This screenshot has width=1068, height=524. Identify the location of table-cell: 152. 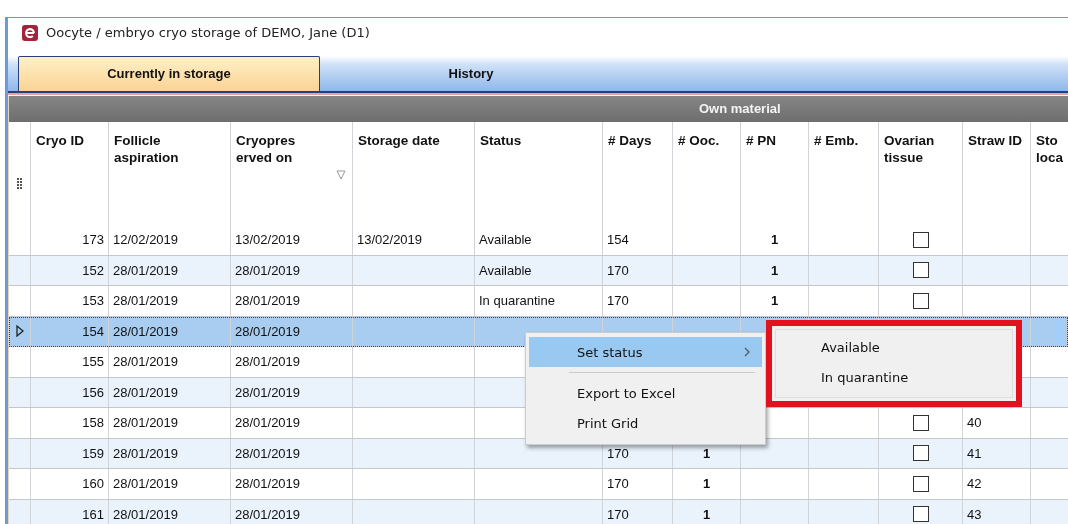
(93, 270).